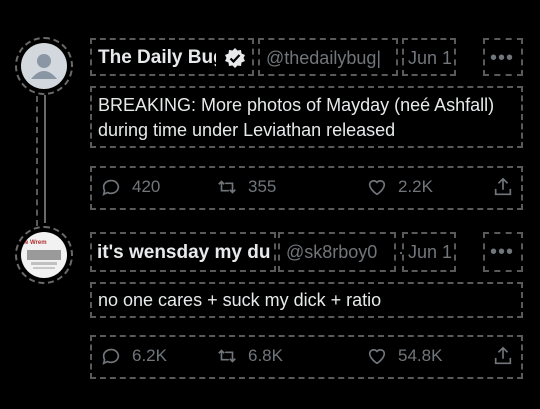 Image resolution: width=540 pixels, height=409 pixels. Describe the element at coordinates (336, 252) in the screenshot. I see `handle: @sk8rboy0` at that location.